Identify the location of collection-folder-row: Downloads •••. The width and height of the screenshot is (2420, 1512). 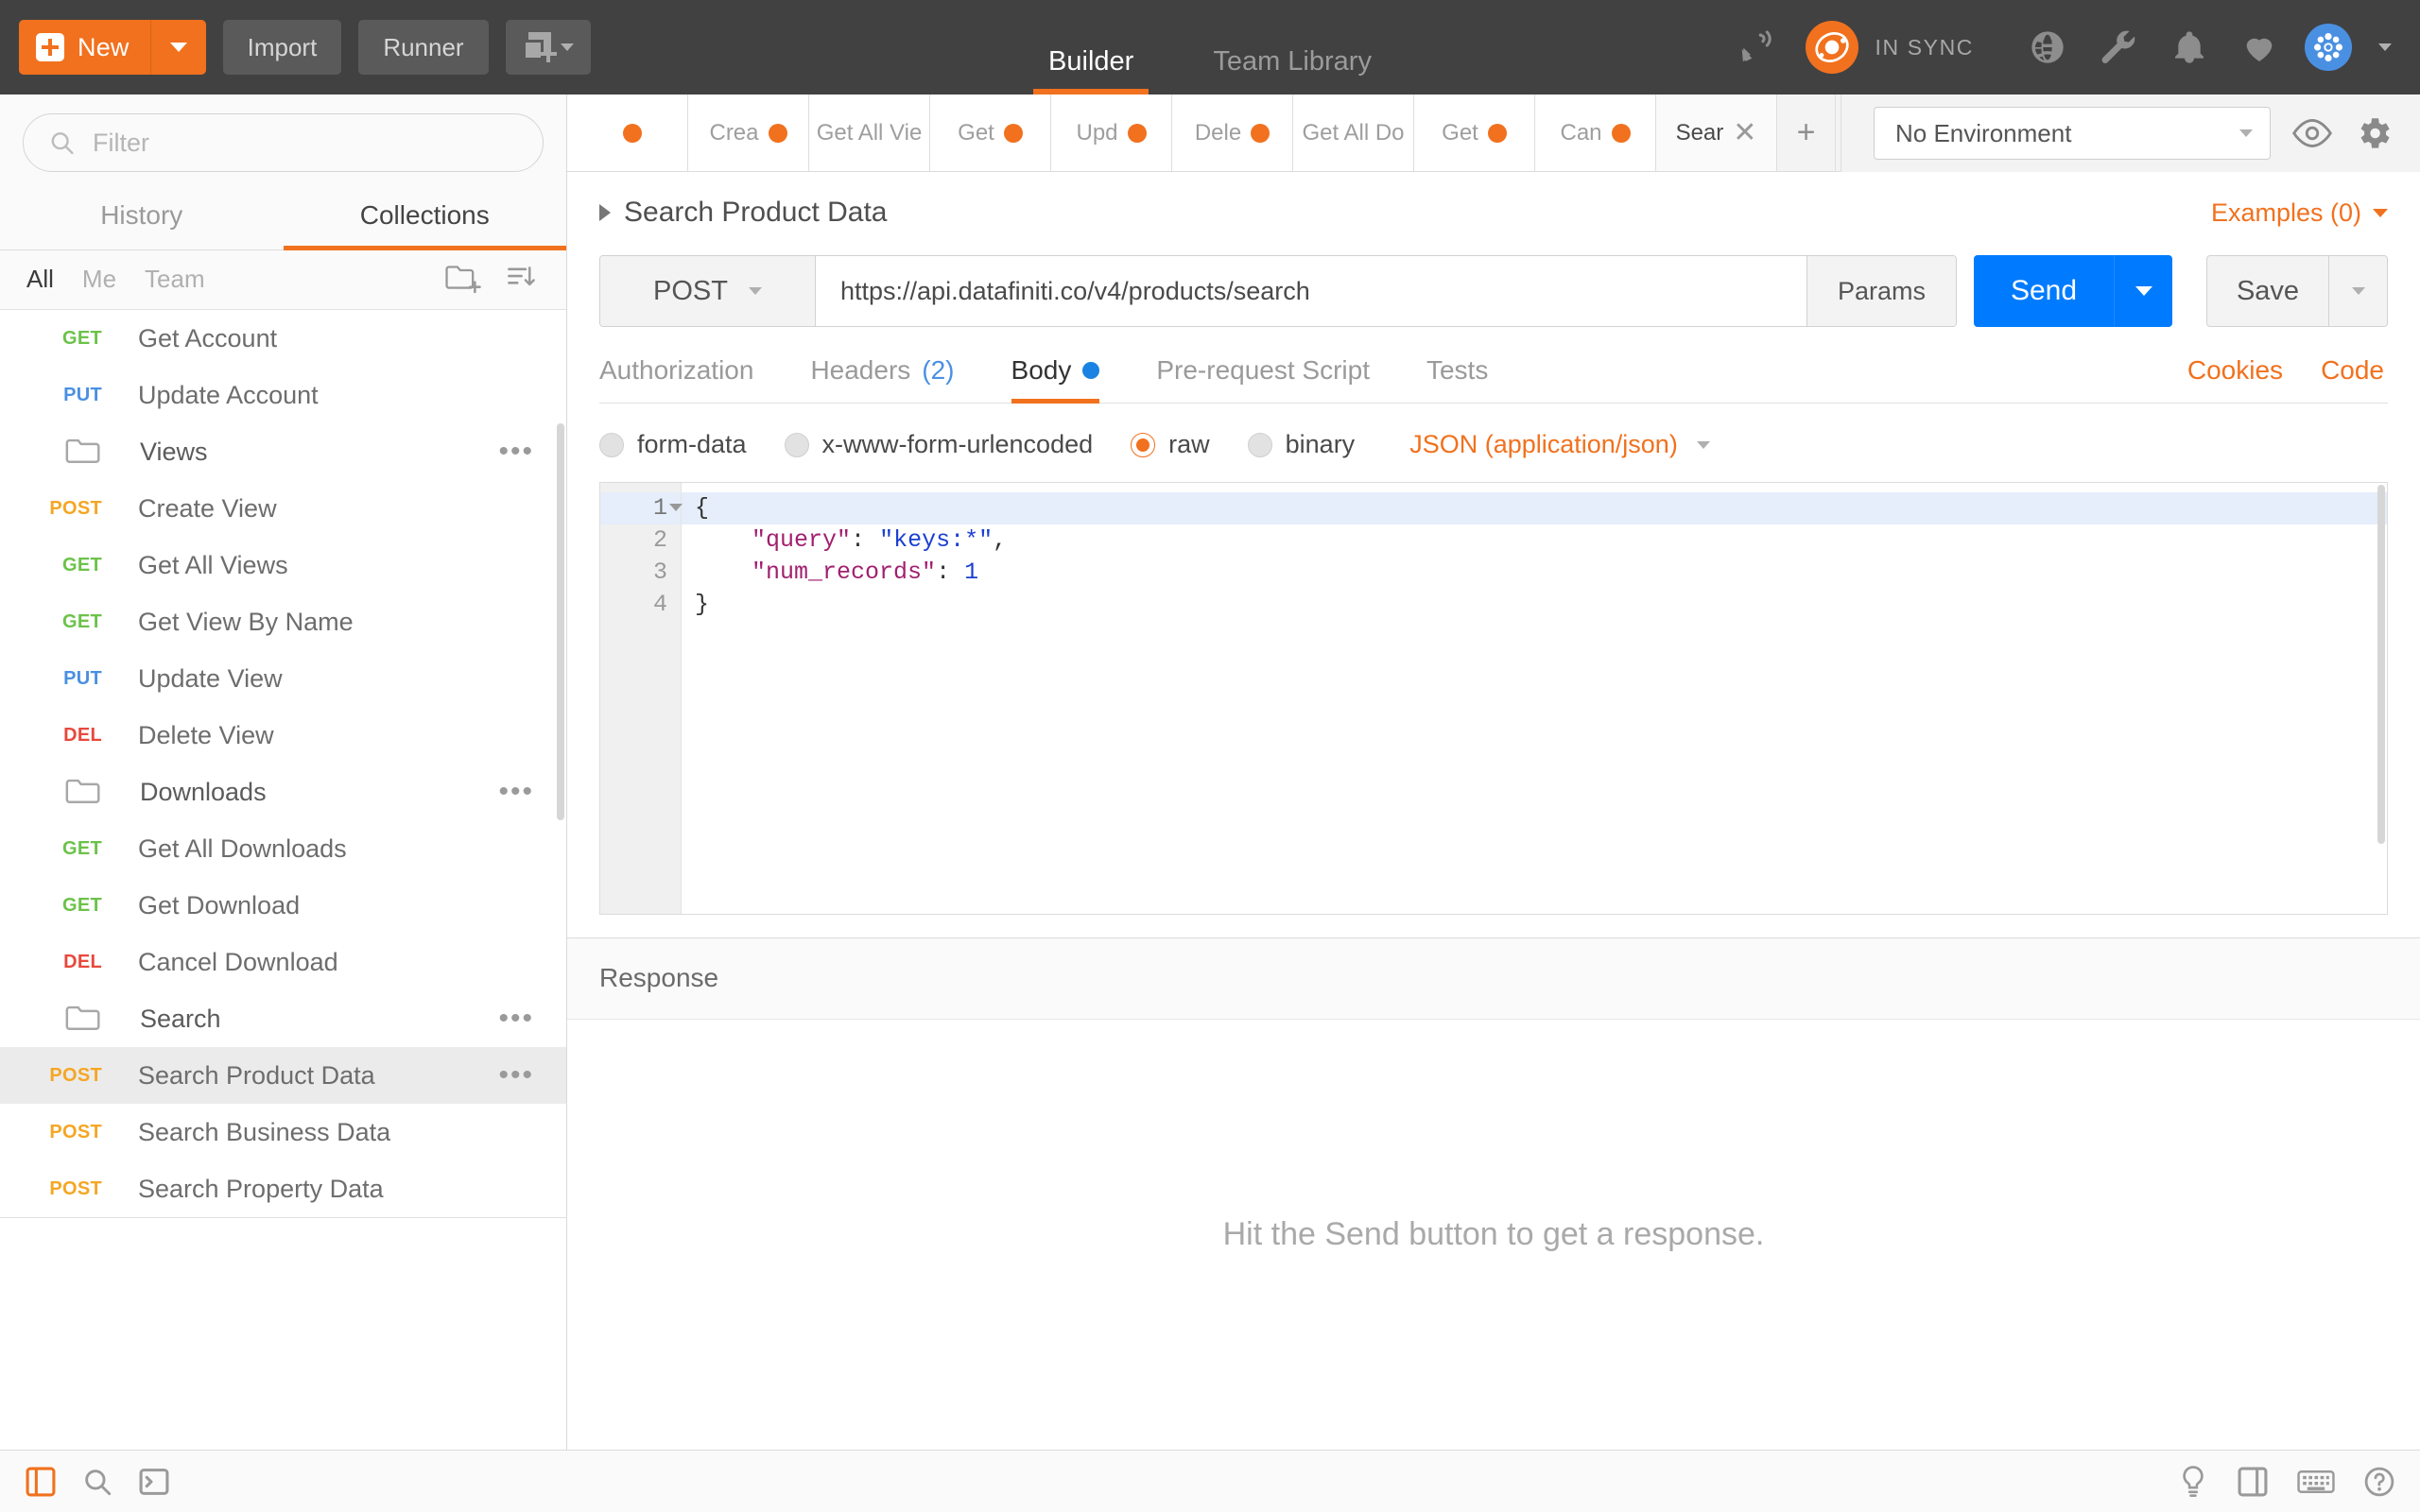
(283, 792).